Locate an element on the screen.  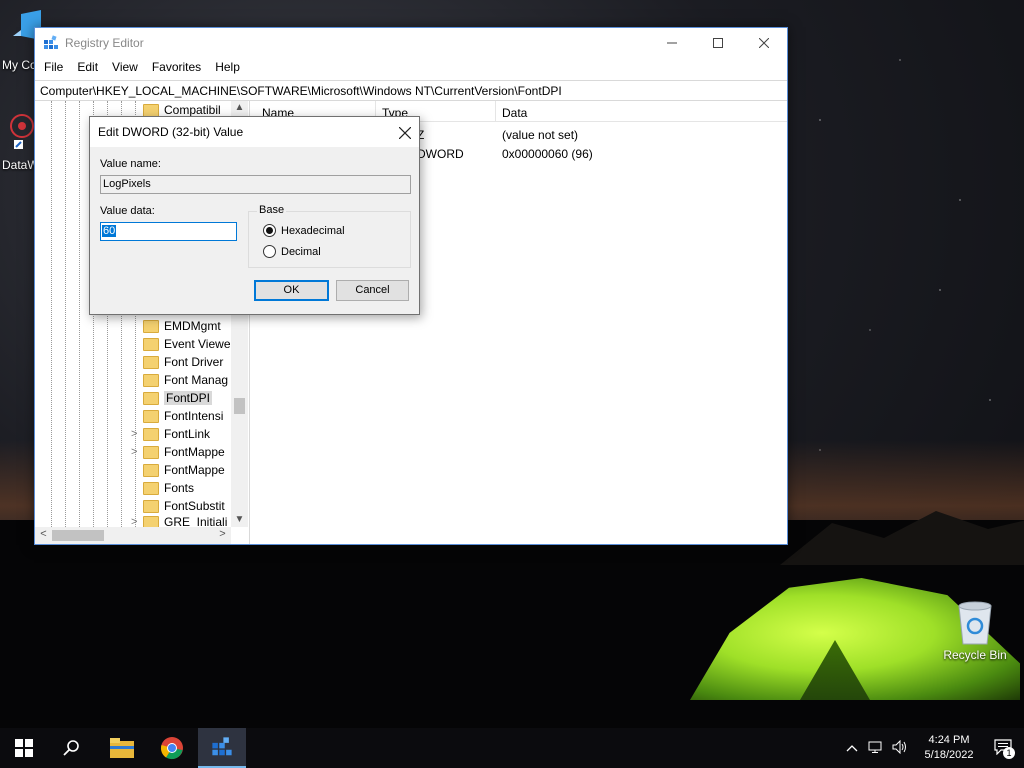
tree-item-label: FontSubstit is located at coordinates (194, 506).